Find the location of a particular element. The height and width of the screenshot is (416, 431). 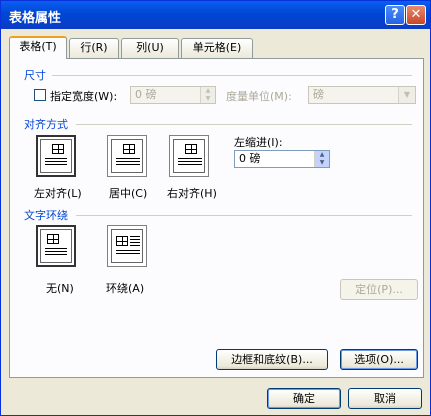

wrap-none-icon is located at coordinates (56, 246).